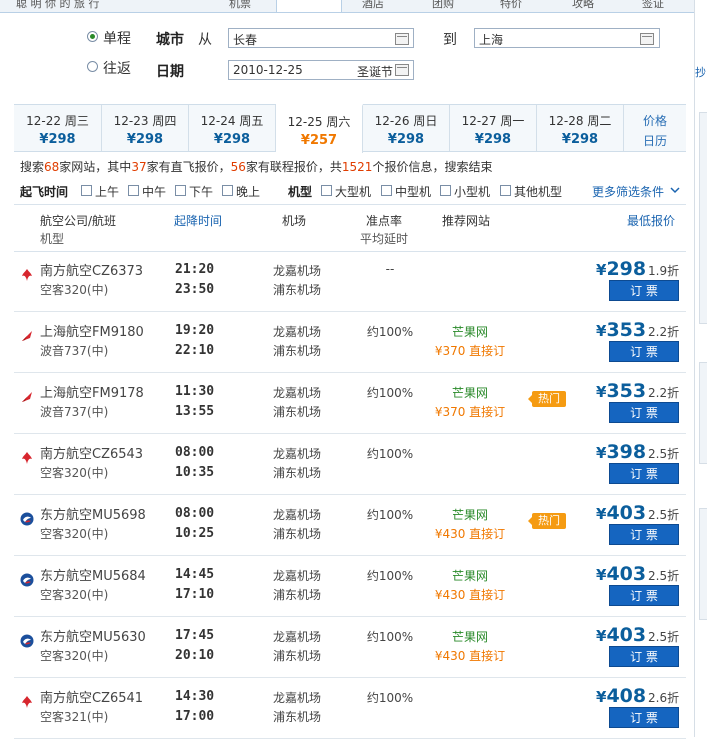  I want to click on departure-time: 14:30, so click(195, 696).